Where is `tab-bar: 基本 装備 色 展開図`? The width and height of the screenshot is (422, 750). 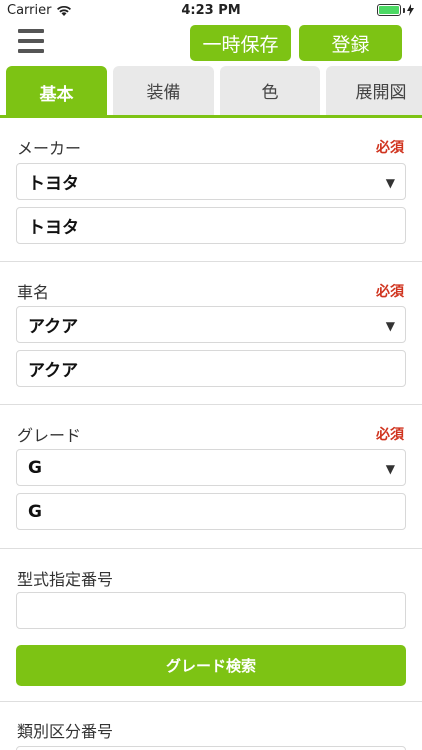
tab-bar: 基本 装備 色 展開図 is located at coordinates (211, 91).